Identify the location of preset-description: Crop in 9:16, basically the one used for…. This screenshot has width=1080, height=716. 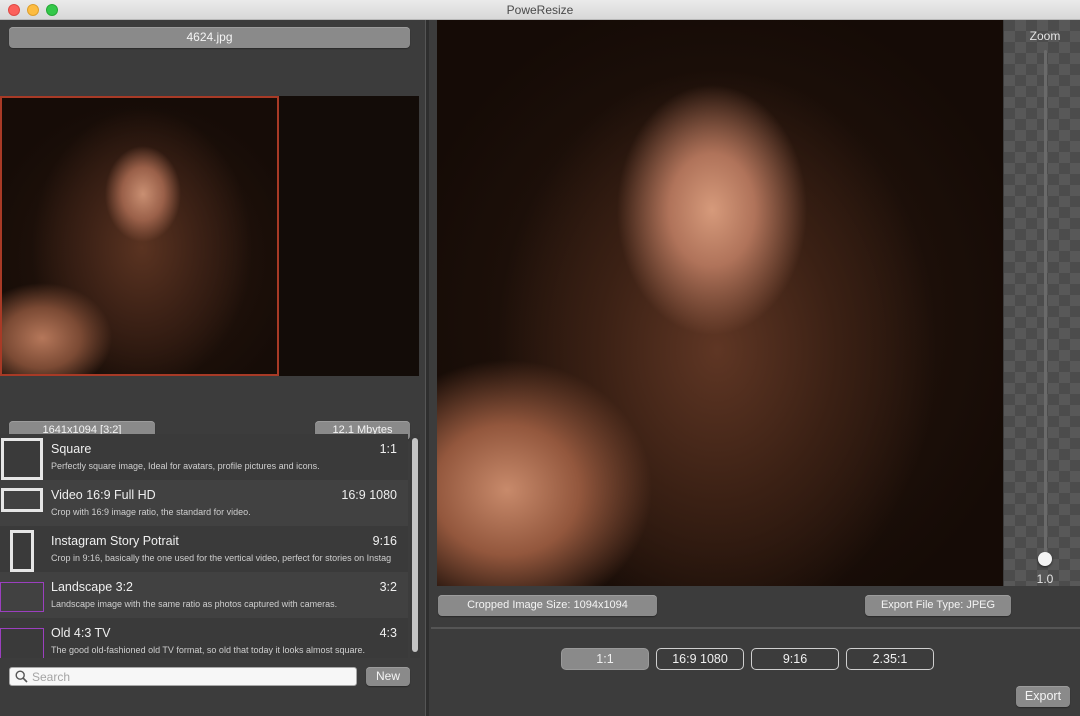
(221, 558).